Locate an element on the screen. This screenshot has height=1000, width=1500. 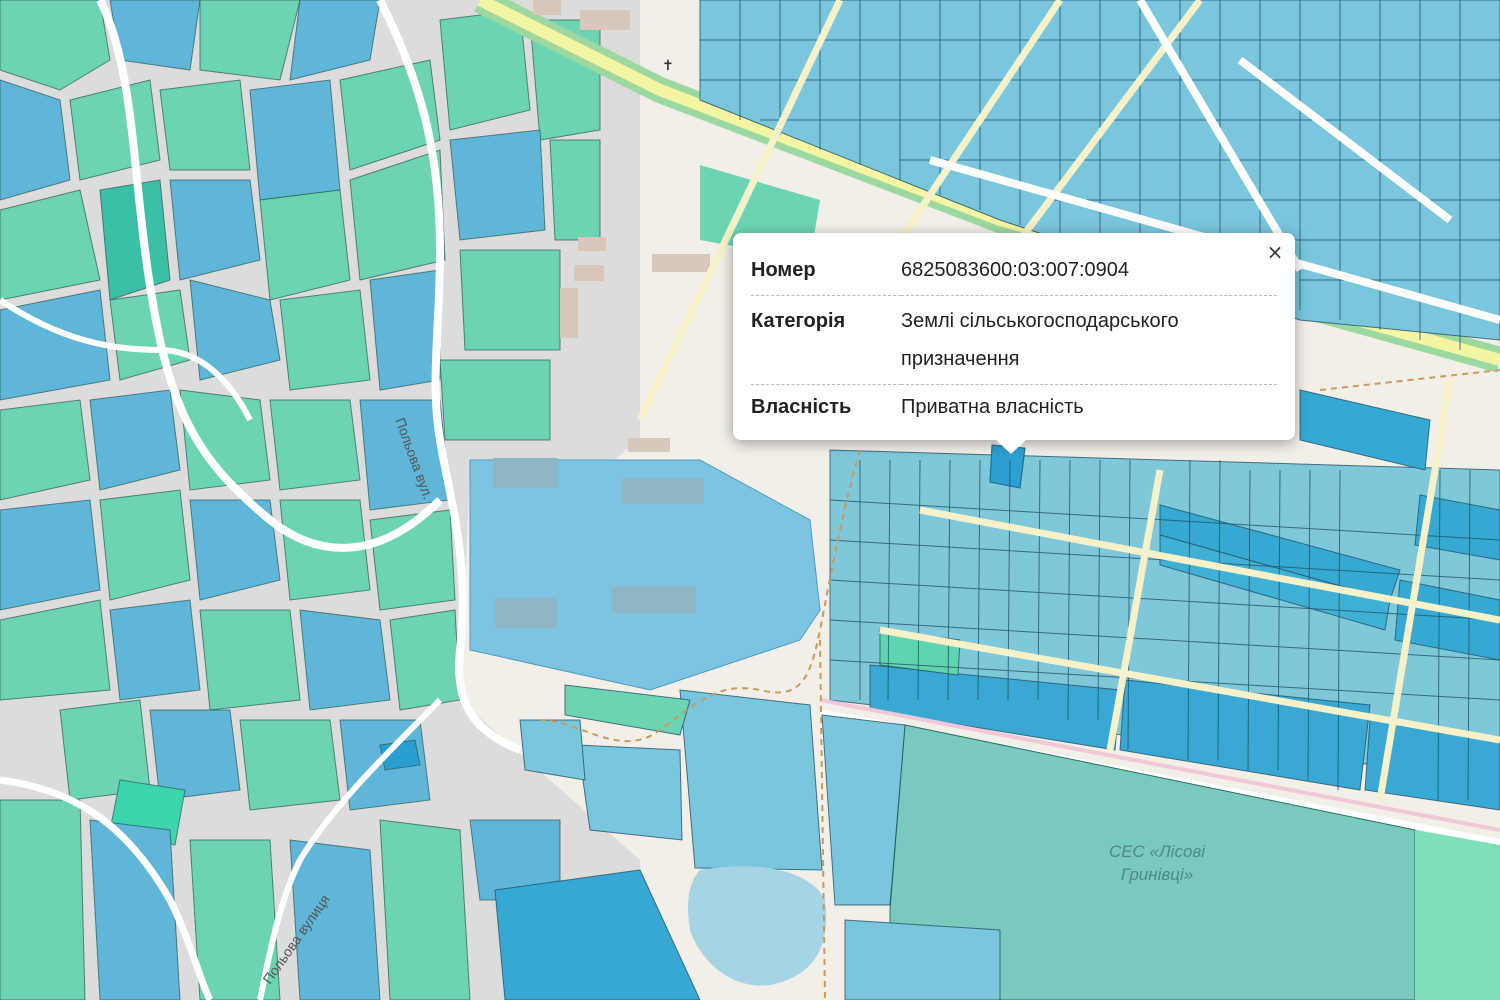
label-category: Категорія is located at coordinates (826, 340).